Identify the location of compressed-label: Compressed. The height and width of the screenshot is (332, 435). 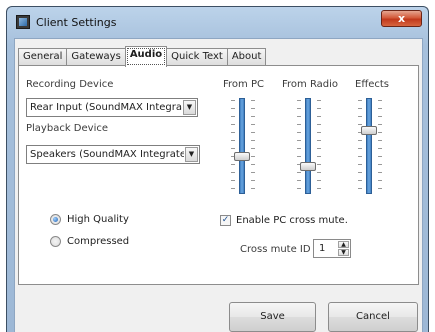
(98, 241).